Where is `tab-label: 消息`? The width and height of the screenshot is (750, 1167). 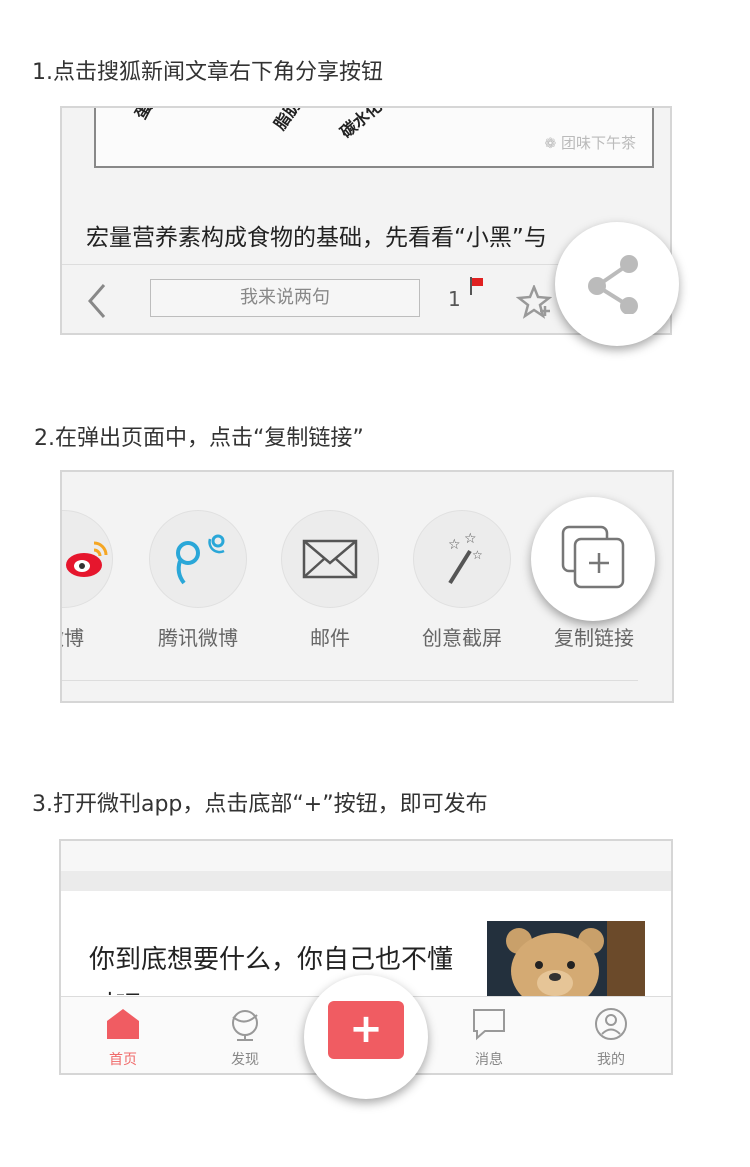
tab-label: 消息 is located at coordinates (489, 1060).